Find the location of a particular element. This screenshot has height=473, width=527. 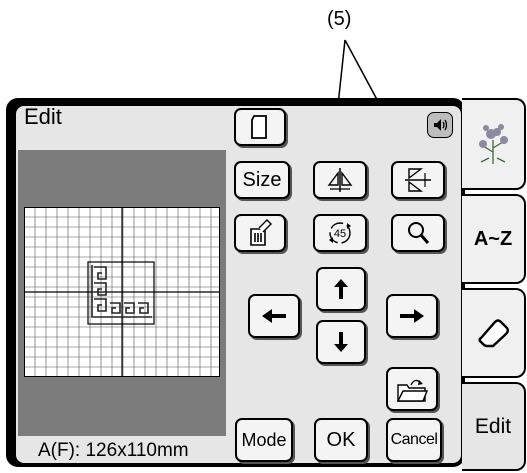

sound-icon is located at coordinates (441, 125).